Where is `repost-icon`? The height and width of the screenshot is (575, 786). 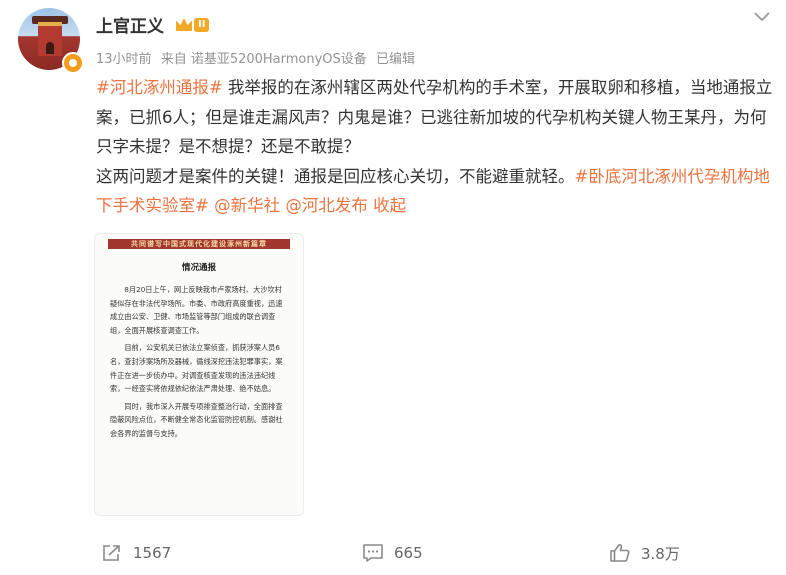 repost-icon is located at coordinates (111, 553).